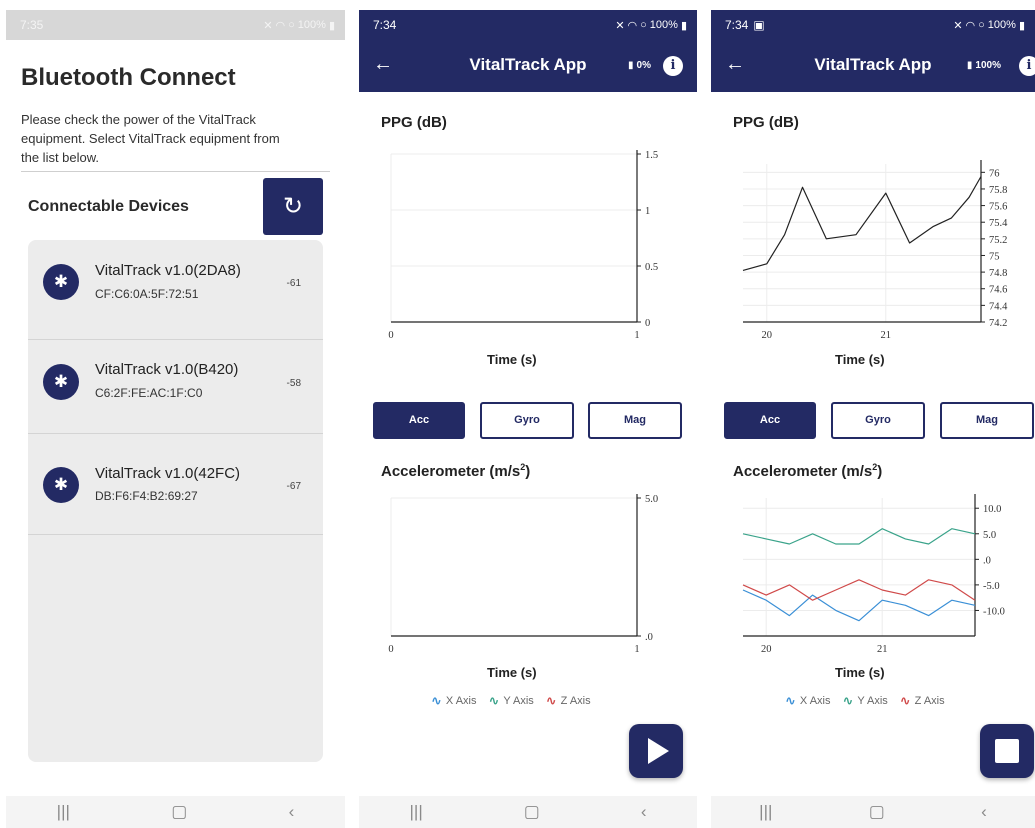  Describe the element at coordinates (998, 240) in the screenshot. I see `y-tick-label: 75.2` at that location.